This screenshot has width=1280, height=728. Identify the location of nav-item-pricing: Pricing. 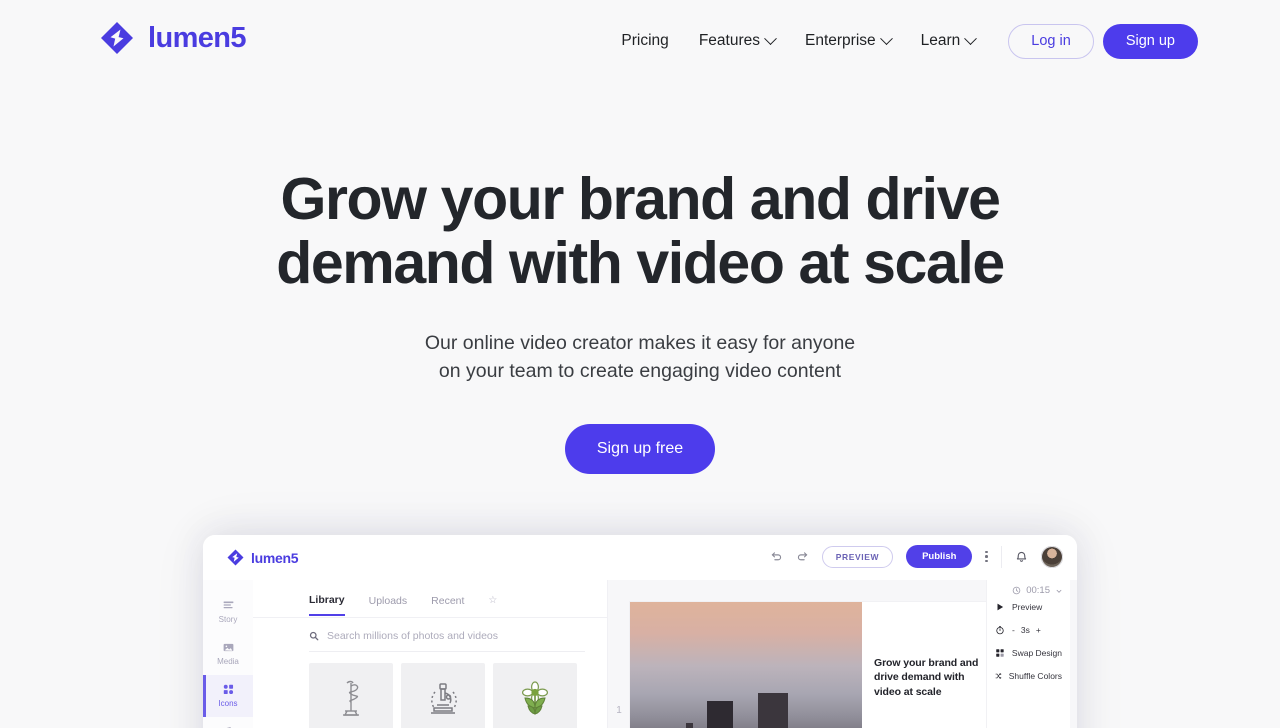
(644, 41).